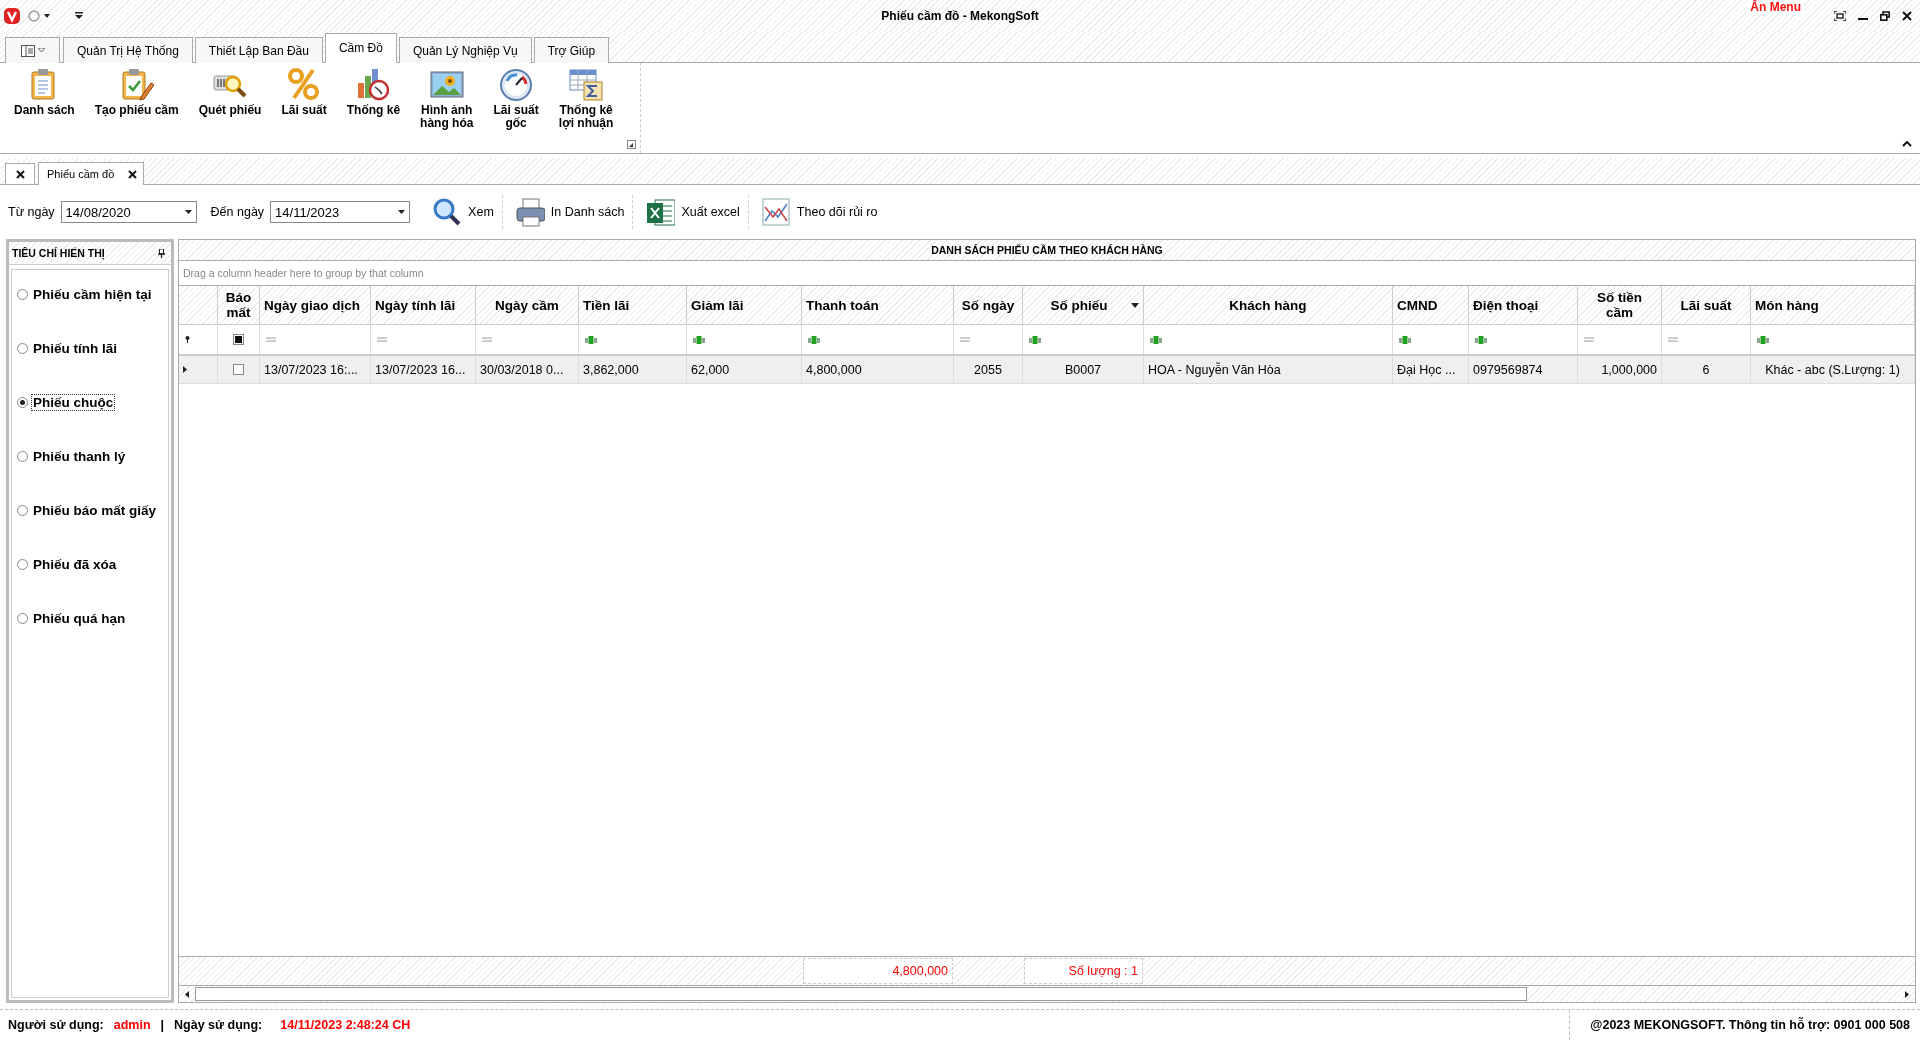  Describe the element at coordinates (258, 50) in the screenshot. I see `ribbon-tab: Thiết Lập Ban Đầu` at that location.